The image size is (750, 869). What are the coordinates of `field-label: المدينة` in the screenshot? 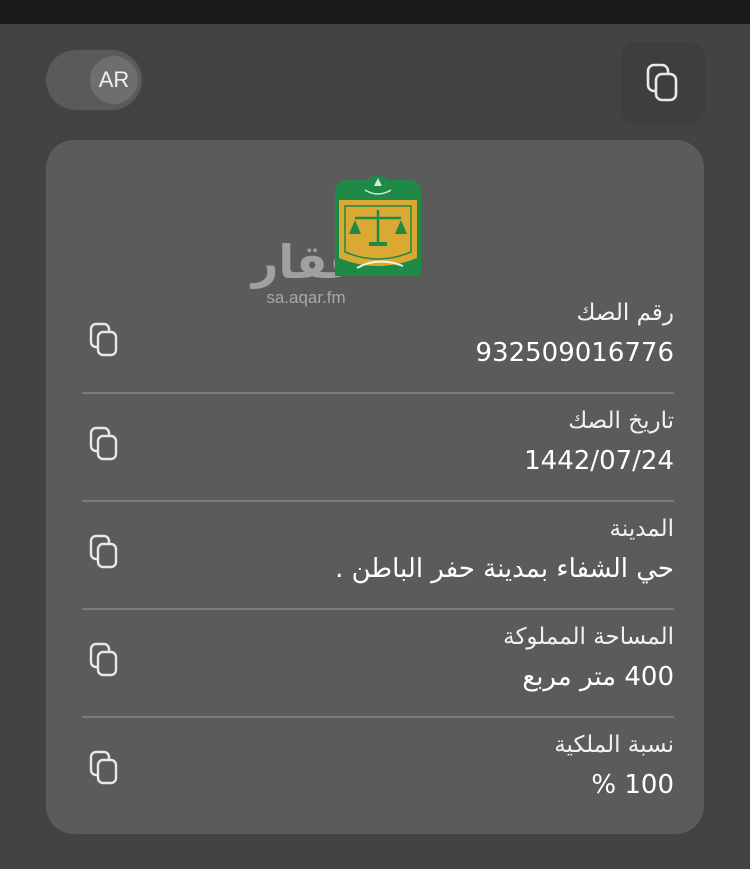 It's located at (641, 529).